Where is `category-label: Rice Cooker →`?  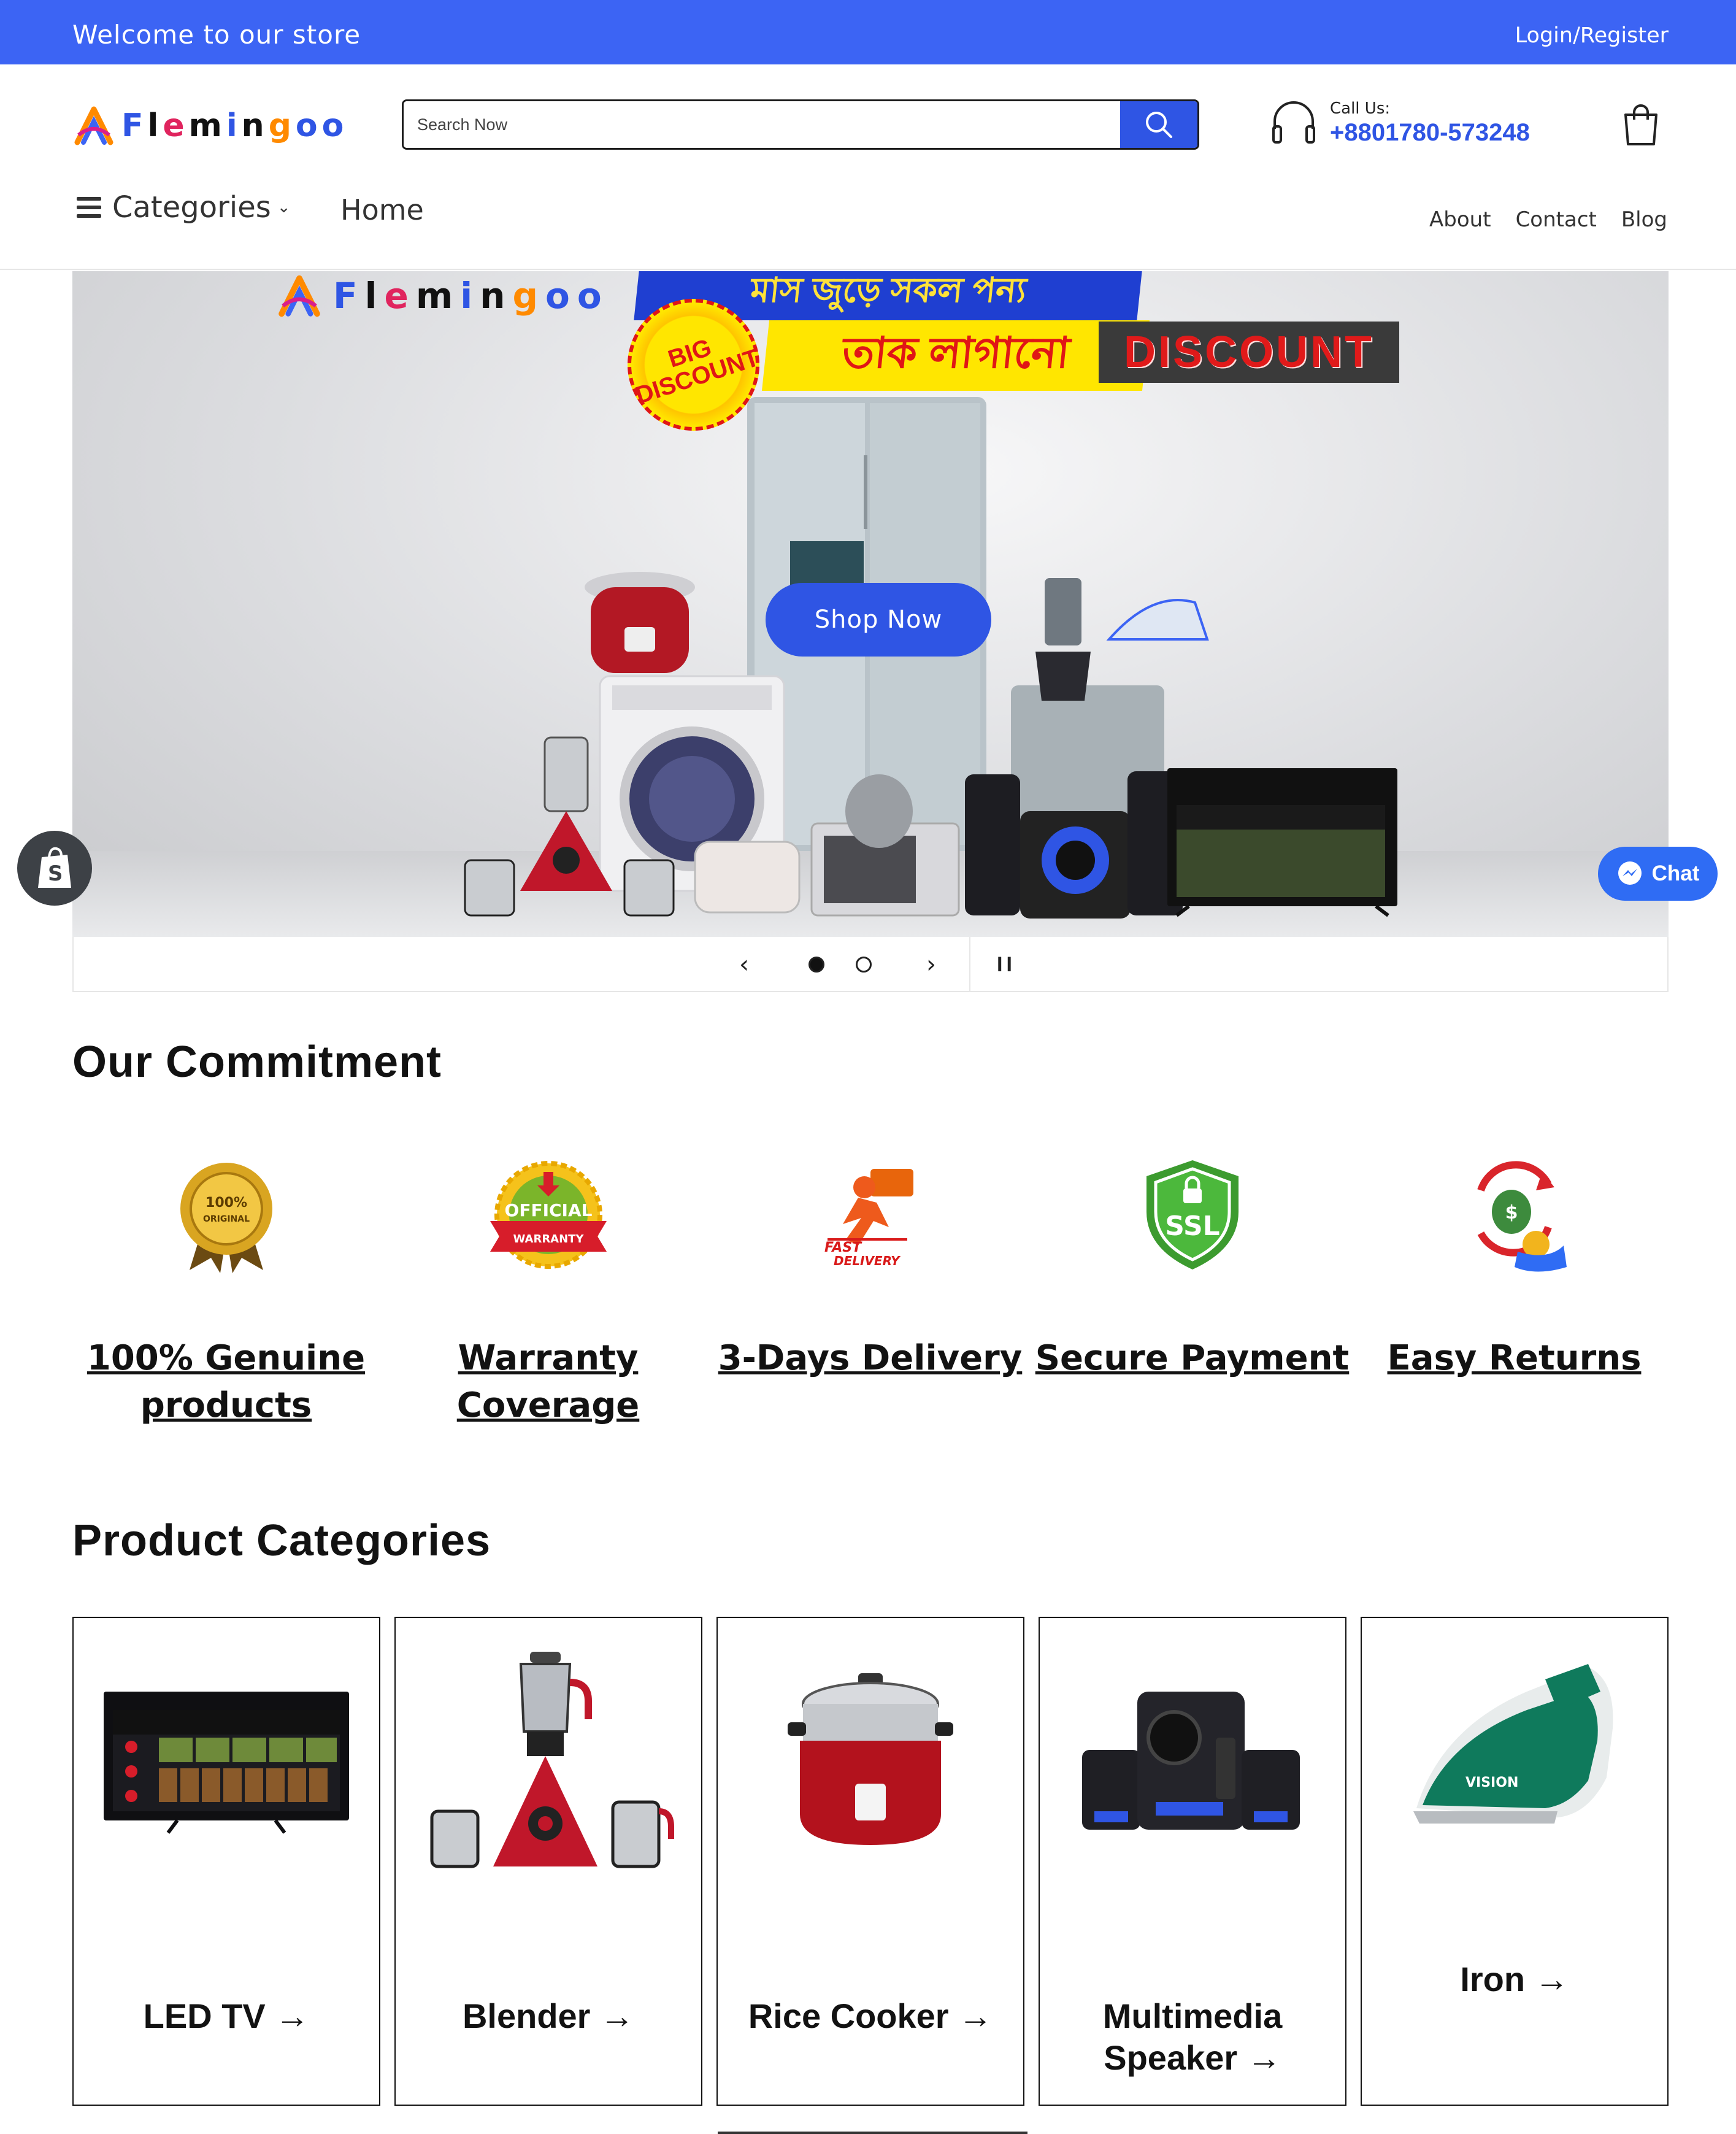
category-label: Rice Cooker → is located at coordinates (870, 2016).